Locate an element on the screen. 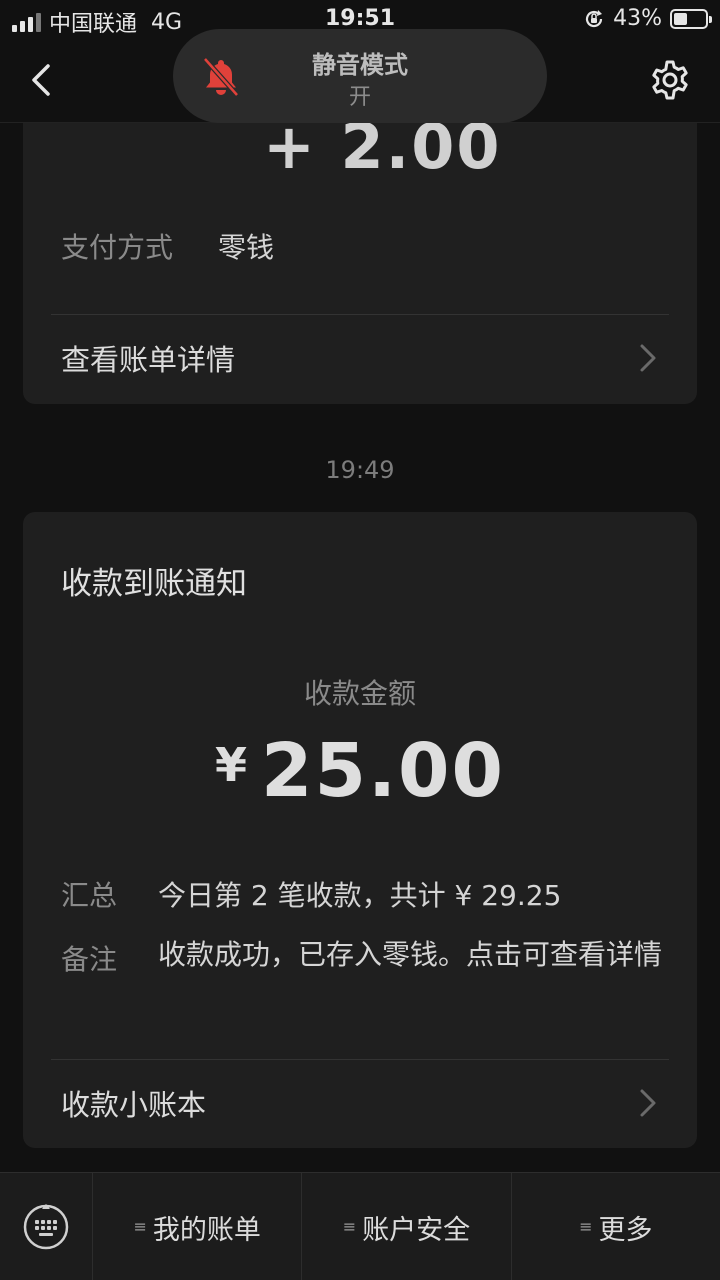 This screenshot has width=720, height=1280. silent-mode-state: 开 is located at coordinates (359, 97).